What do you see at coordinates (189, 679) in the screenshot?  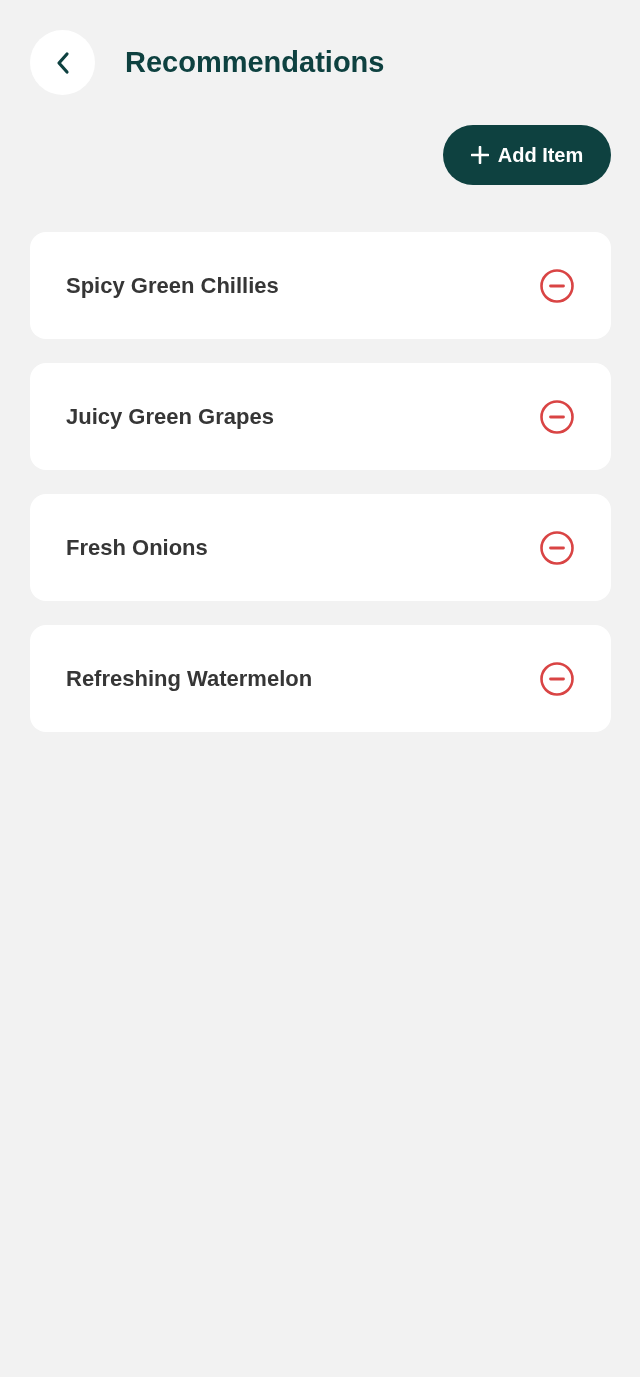 I see `item-name: Refreshing Watermelon` at bounding box center [189, 679].